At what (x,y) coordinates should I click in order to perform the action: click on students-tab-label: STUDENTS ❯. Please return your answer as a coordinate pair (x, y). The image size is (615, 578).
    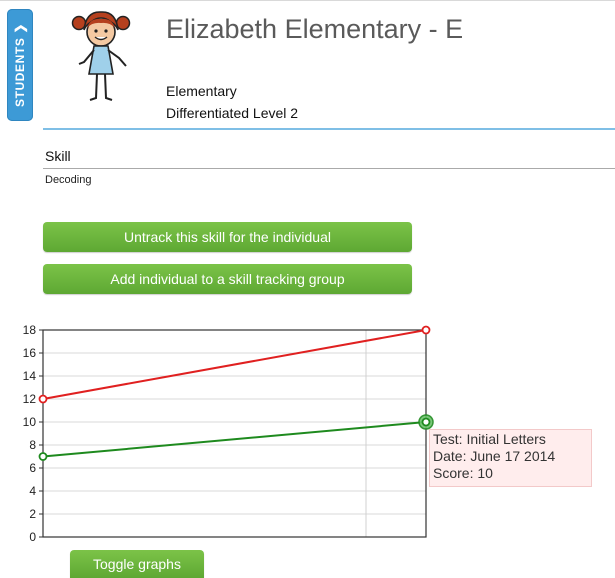
    Looking at the image, I should click on (20, 65).